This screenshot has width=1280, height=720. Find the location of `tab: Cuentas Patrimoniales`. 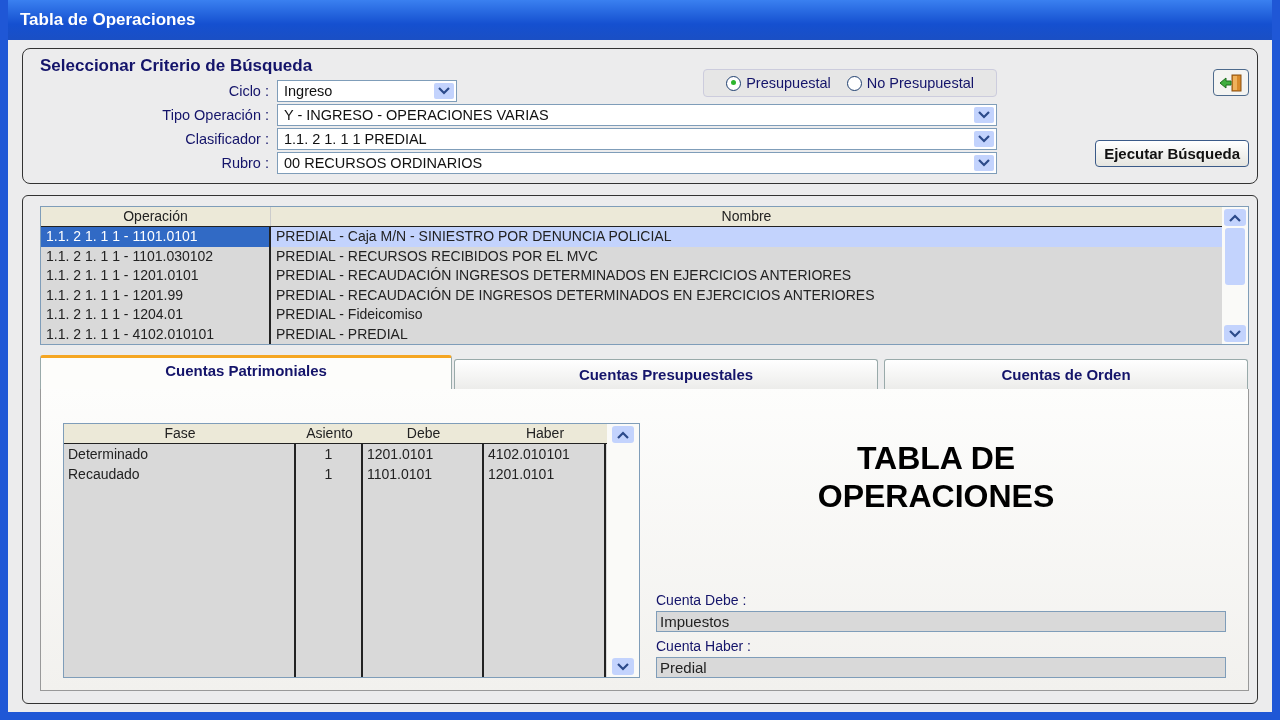

tab: Cuentas Patrimoniales is located at coordinates (246, 372).